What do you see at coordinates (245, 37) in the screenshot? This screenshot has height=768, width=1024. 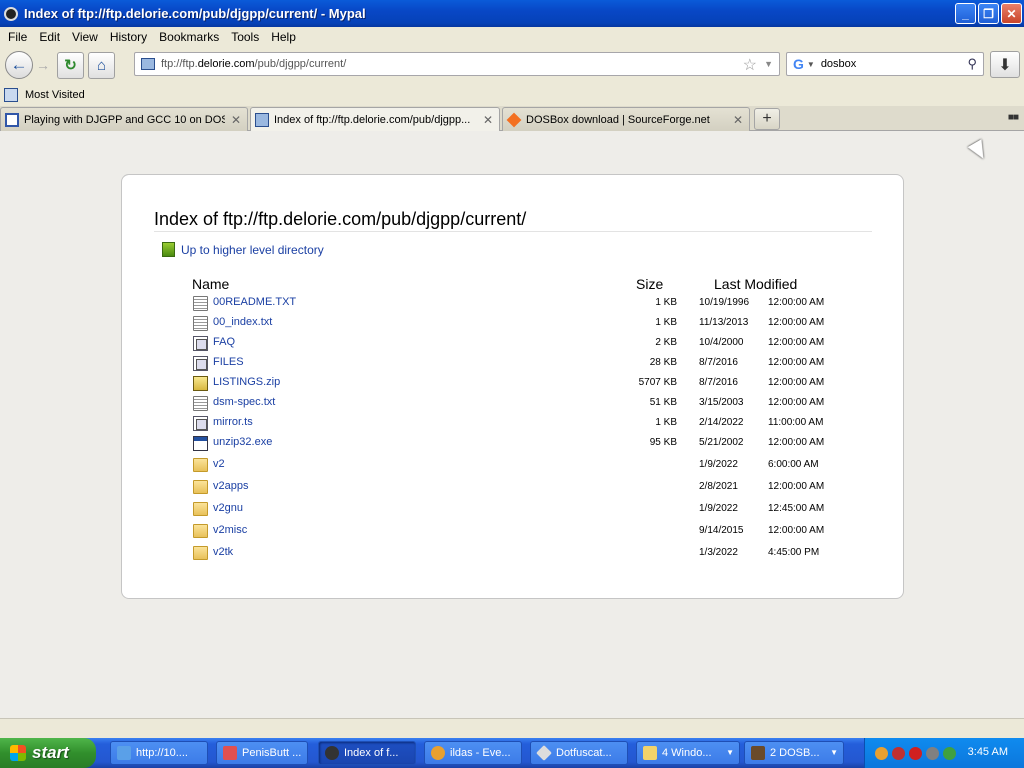 I see `menu-tools: Tools` at bounding box center [245, 37].